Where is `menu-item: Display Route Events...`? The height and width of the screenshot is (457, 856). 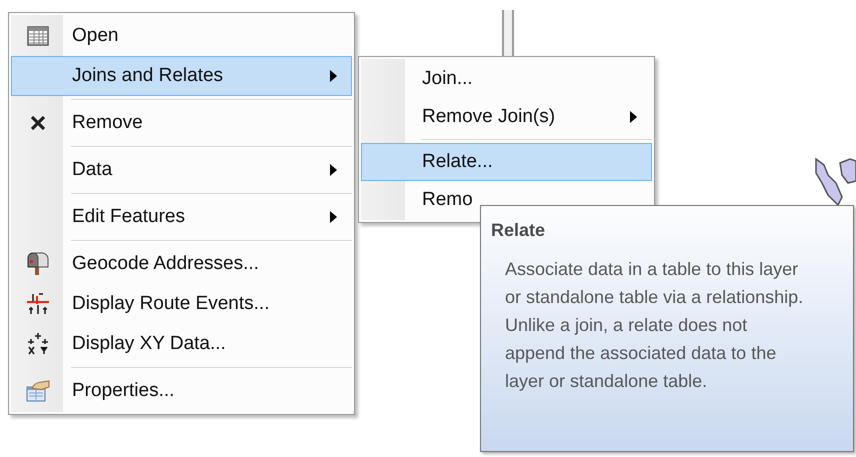
menu-item: Display Route Events... is located at coordinates (181, 304).